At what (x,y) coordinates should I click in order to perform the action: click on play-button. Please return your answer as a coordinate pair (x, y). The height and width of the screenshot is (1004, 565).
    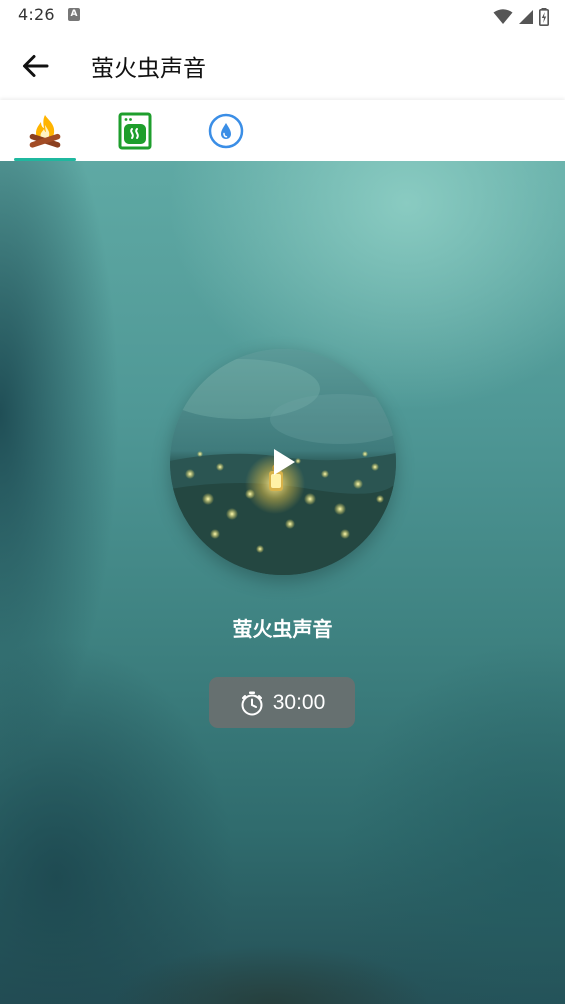
    Looking at the image, I should click on (284, 462).